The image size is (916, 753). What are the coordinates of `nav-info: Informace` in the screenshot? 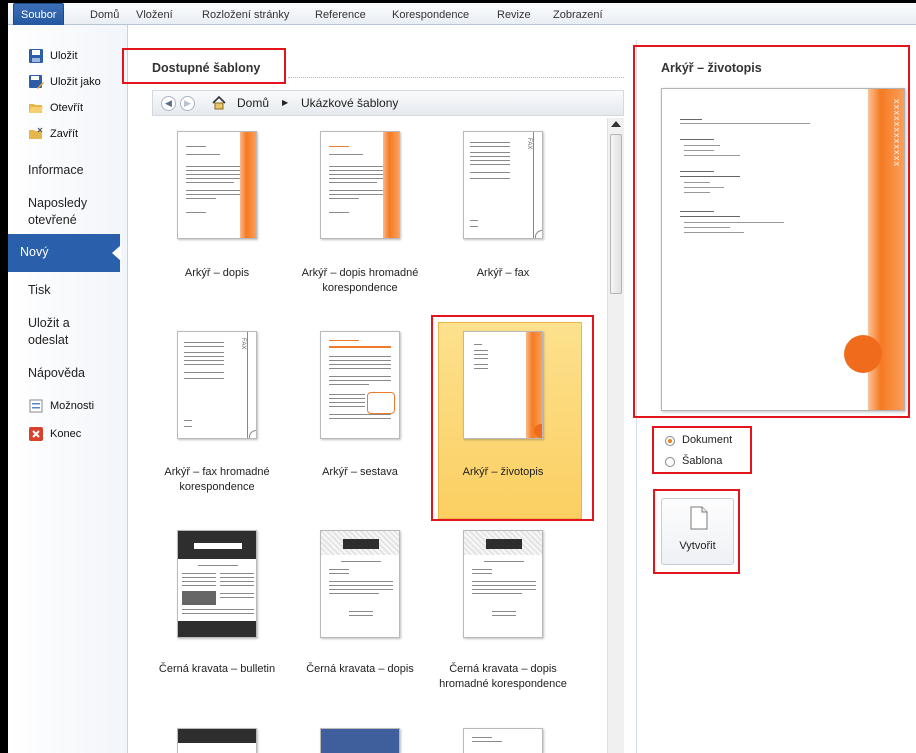 It's located at (56, 170).